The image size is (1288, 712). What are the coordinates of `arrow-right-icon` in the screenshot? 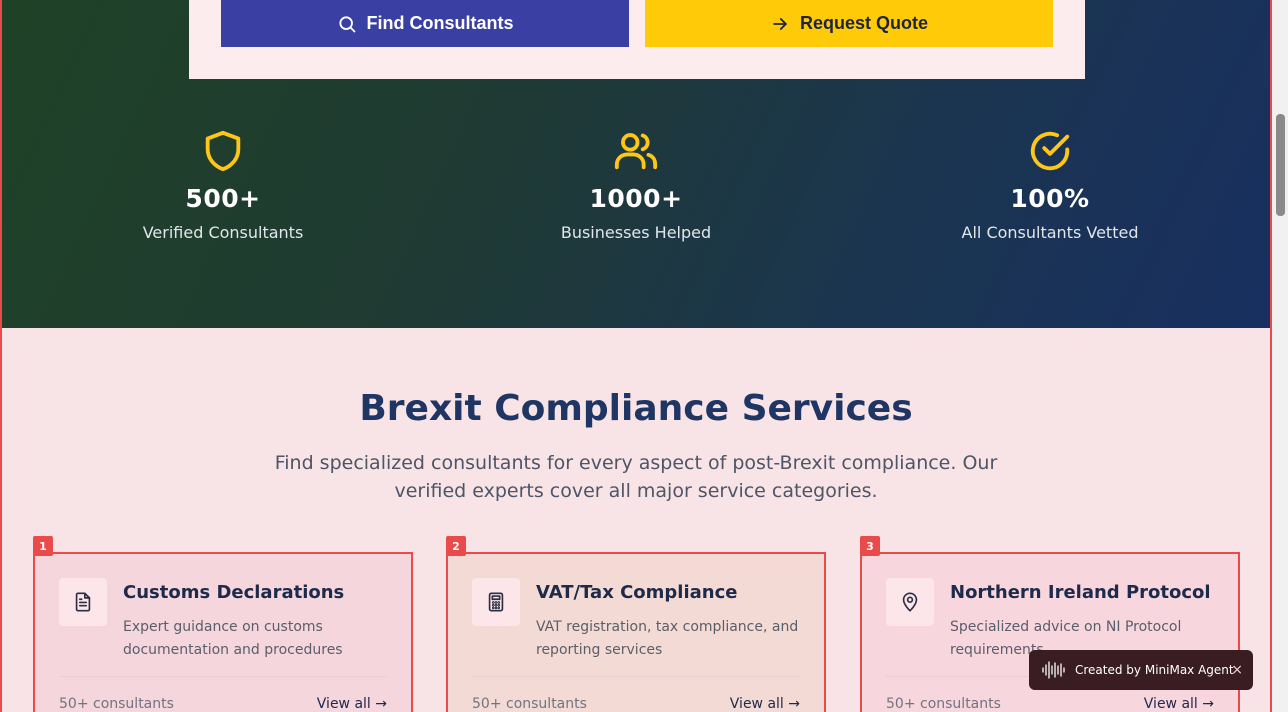 It's located at (780, 23).